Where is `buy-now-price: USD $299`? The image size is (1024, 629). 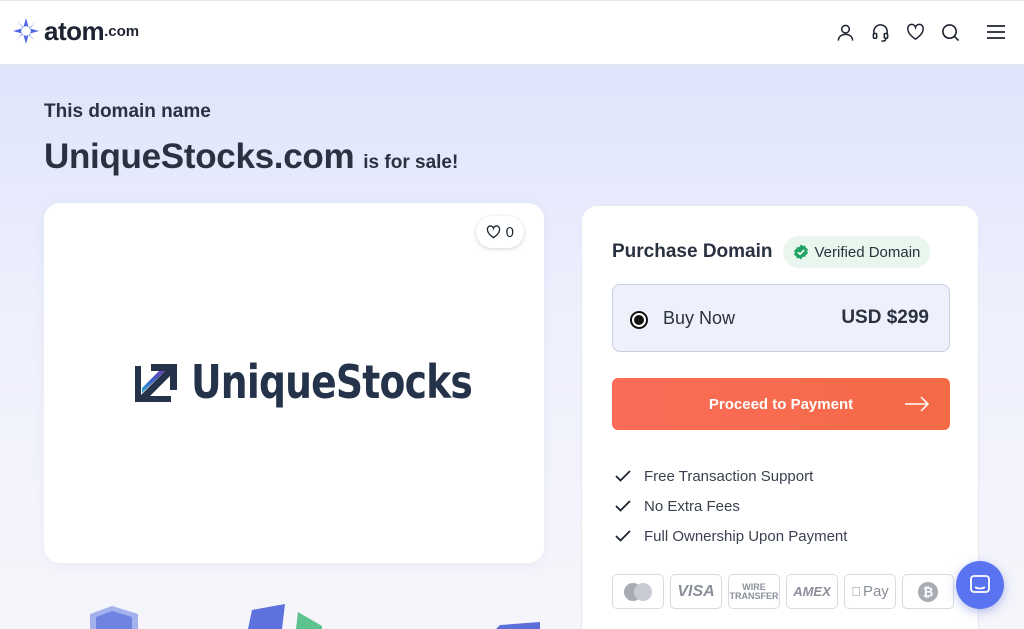 buy-now-price: USD $299 is located at coordinates (885, 317).